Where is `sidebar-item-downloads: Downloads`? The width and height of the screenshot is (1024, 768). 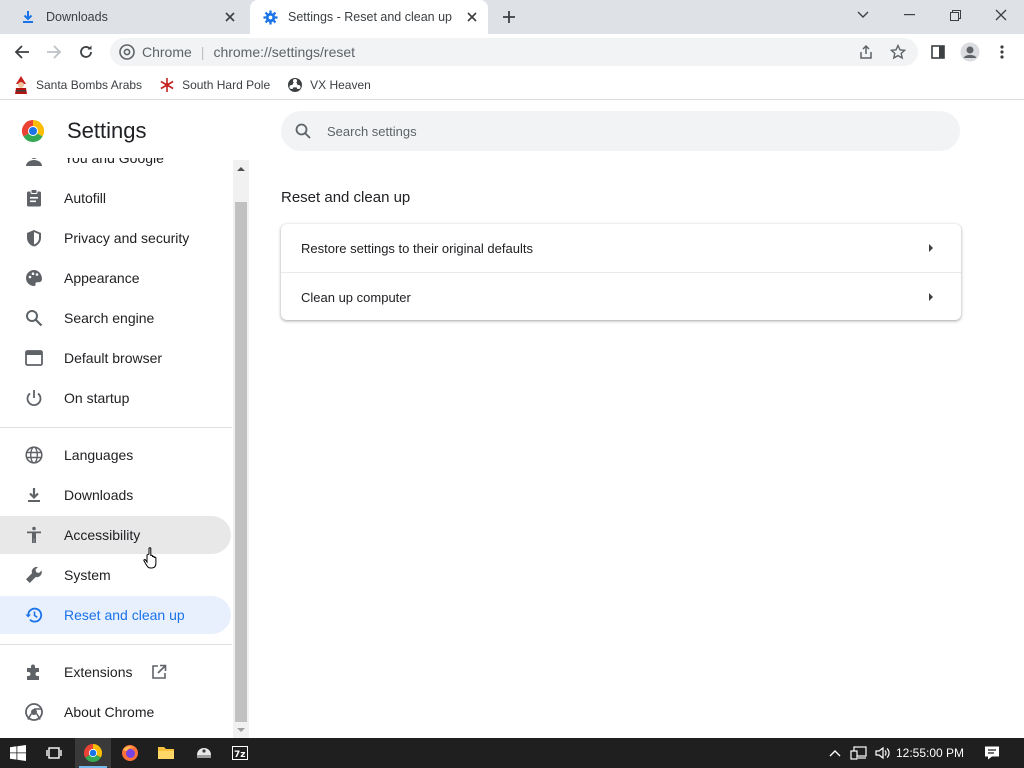 sidebar-item-downloads: Downloads is located at coordinates (115, 495).